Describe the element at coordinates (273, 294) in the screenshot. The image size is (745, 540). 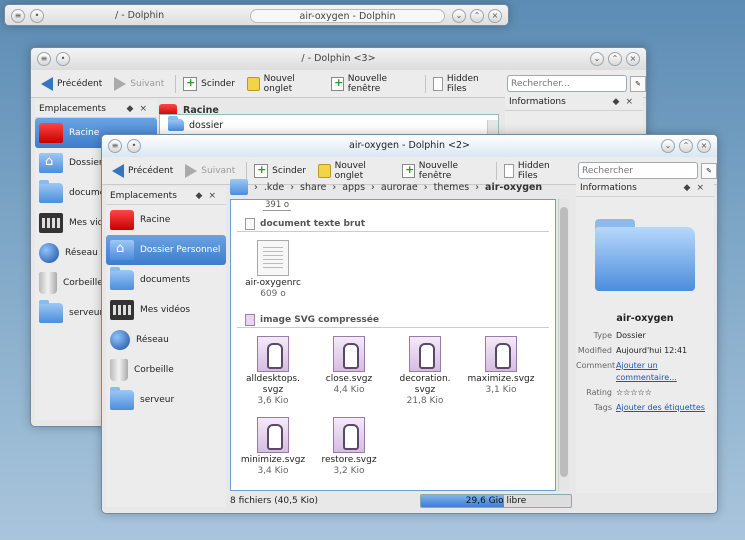
I see `file-size: 609 o` at that location.